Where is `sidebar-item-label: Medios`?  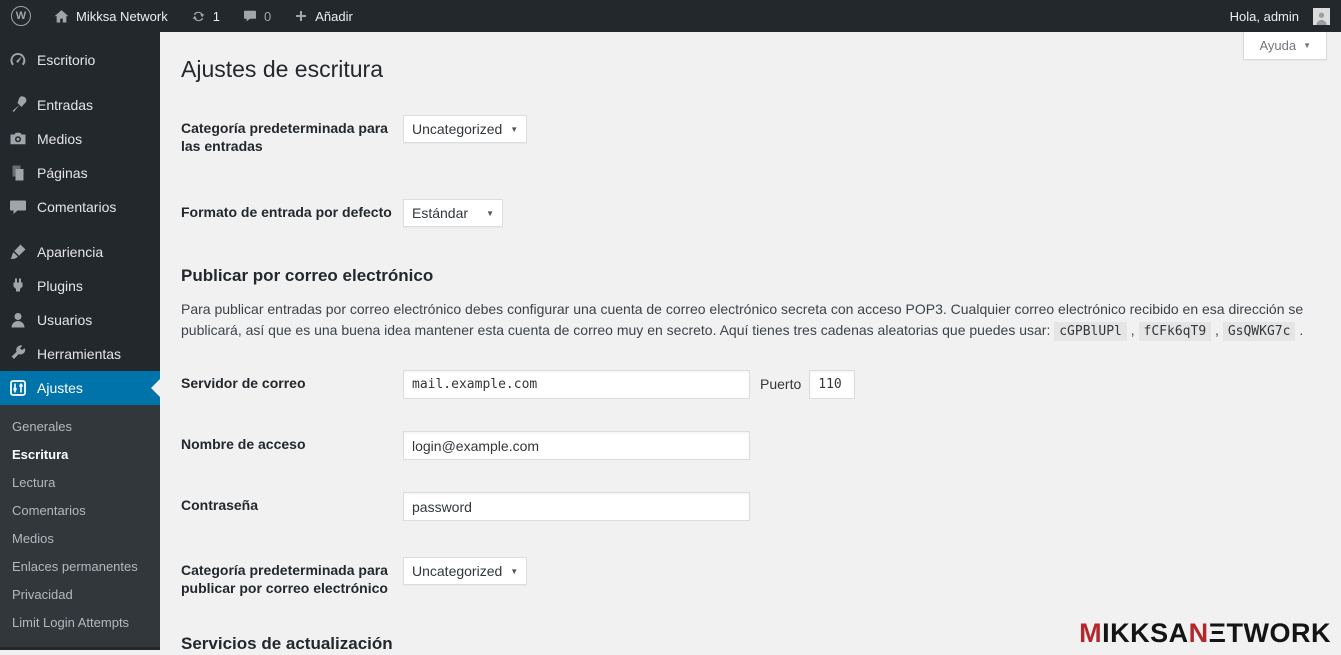
sidebar-item-label: Medios is located at coordinates (60, 139).